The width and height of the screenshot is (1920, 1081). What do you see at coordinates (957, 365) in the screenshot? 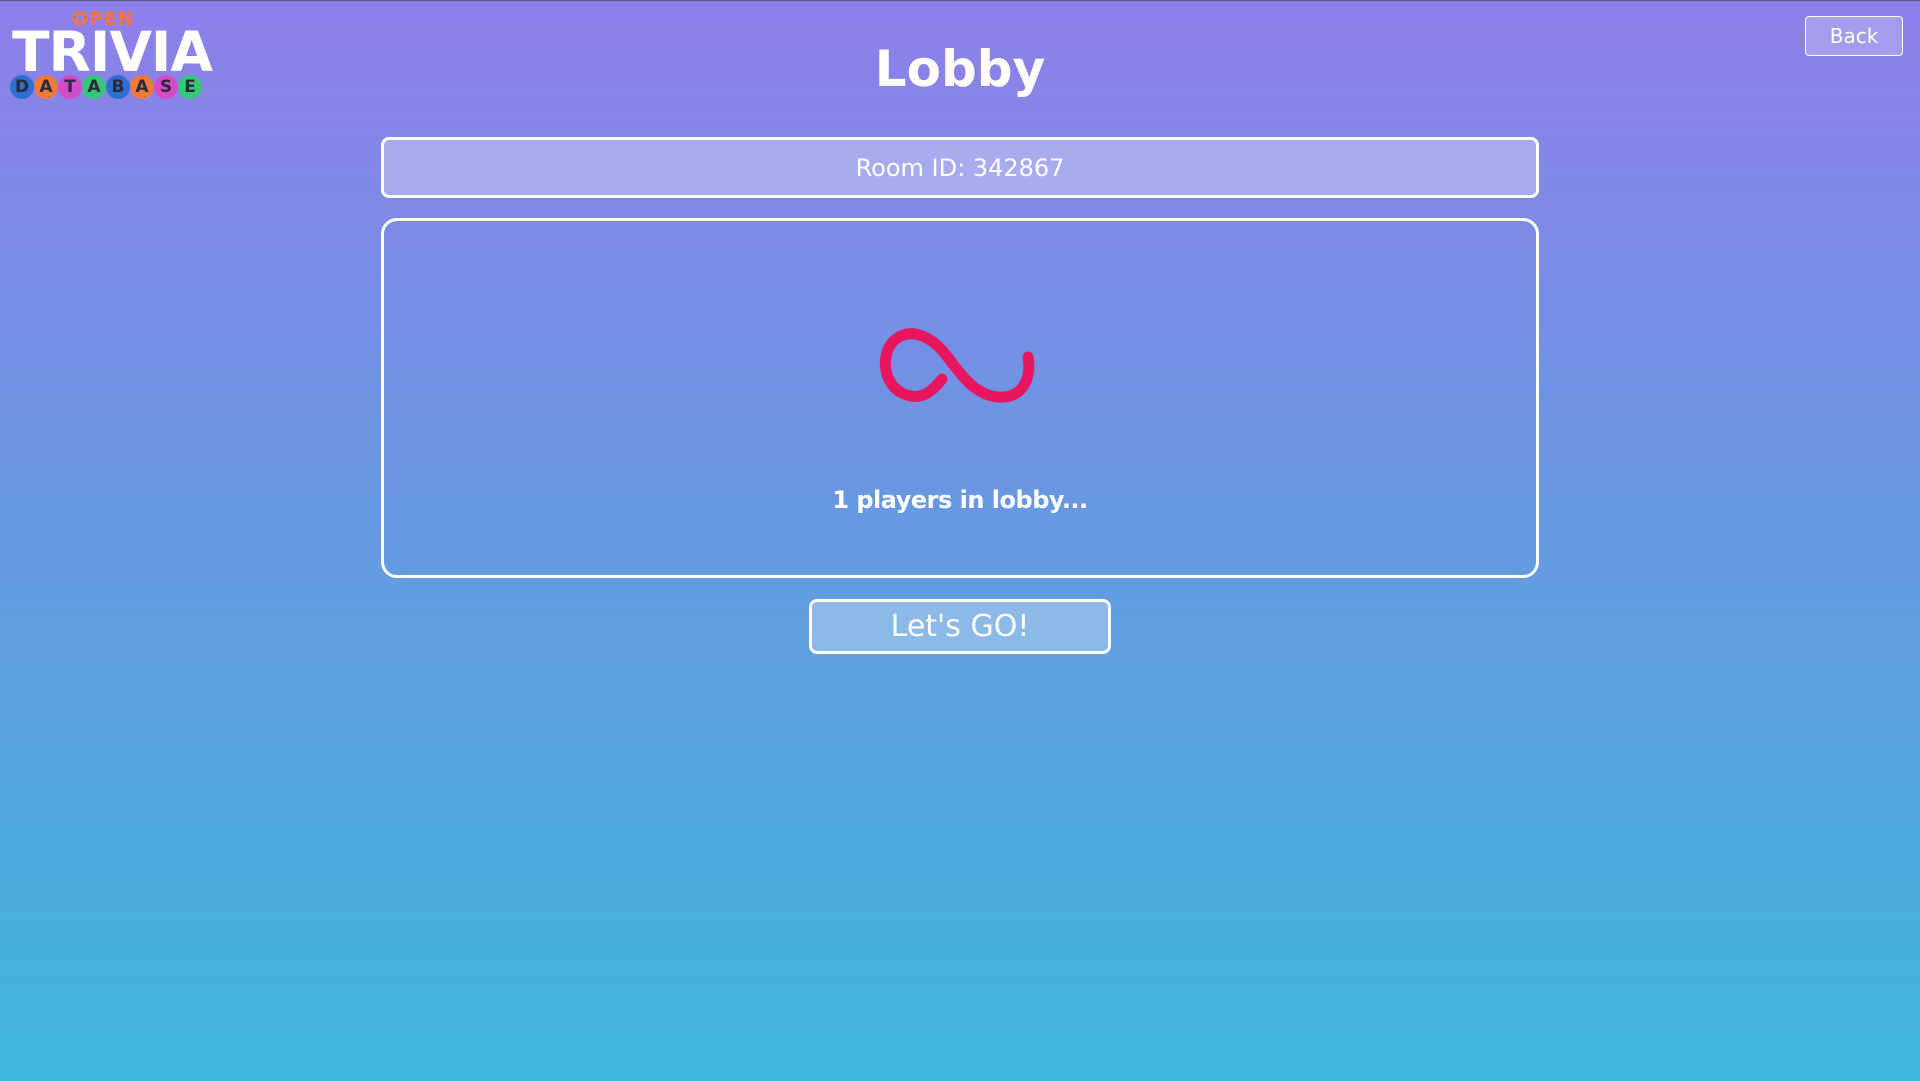
I see `infinity-loader-icon` at bounding box center [957, 365].